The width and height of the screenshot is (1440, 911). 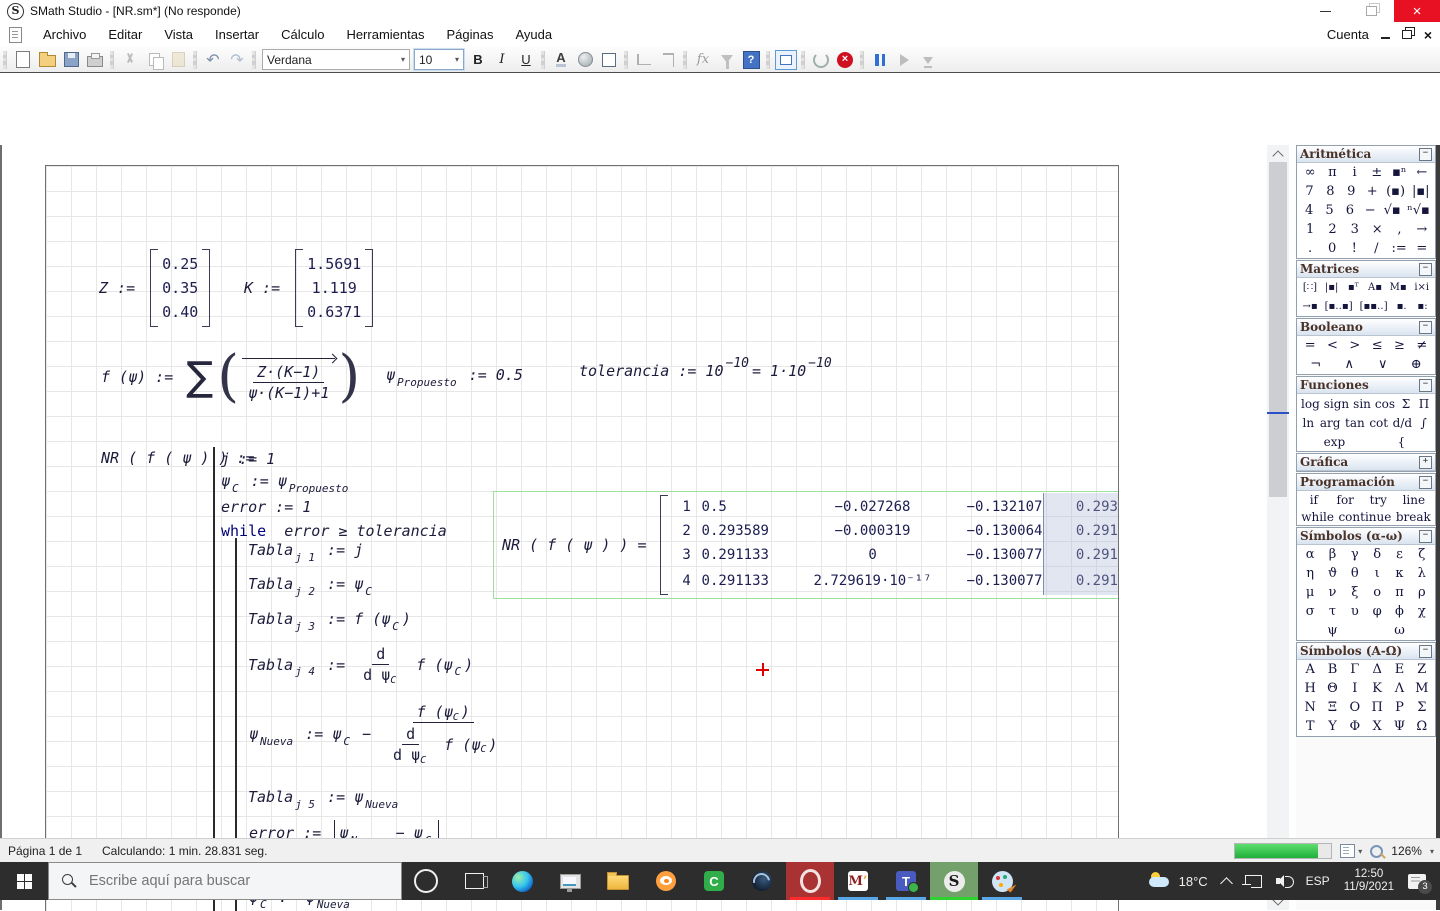 What do you see at coordinates (426, 881) in the screenshot?
I see `cortana-button` at bounding box center [426, 881].